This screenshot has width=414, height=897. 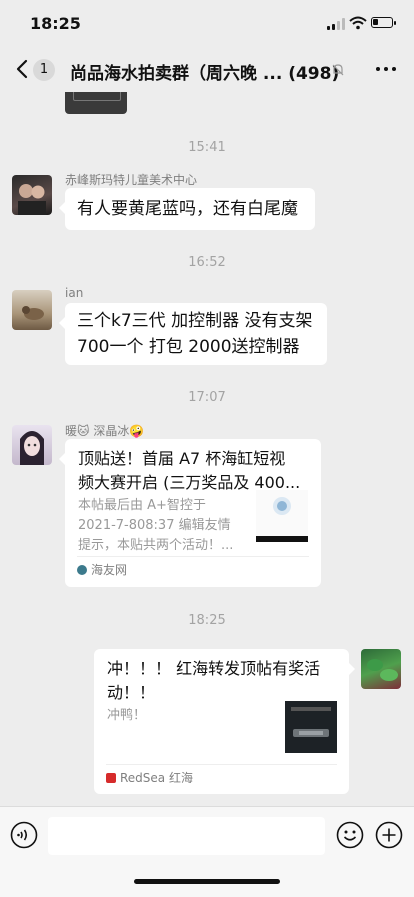 I want to click on message-bubble: 三个k7三代 加控制器 没有支架 700一个 打包 2000送控制器, so click(x=193, y=334).